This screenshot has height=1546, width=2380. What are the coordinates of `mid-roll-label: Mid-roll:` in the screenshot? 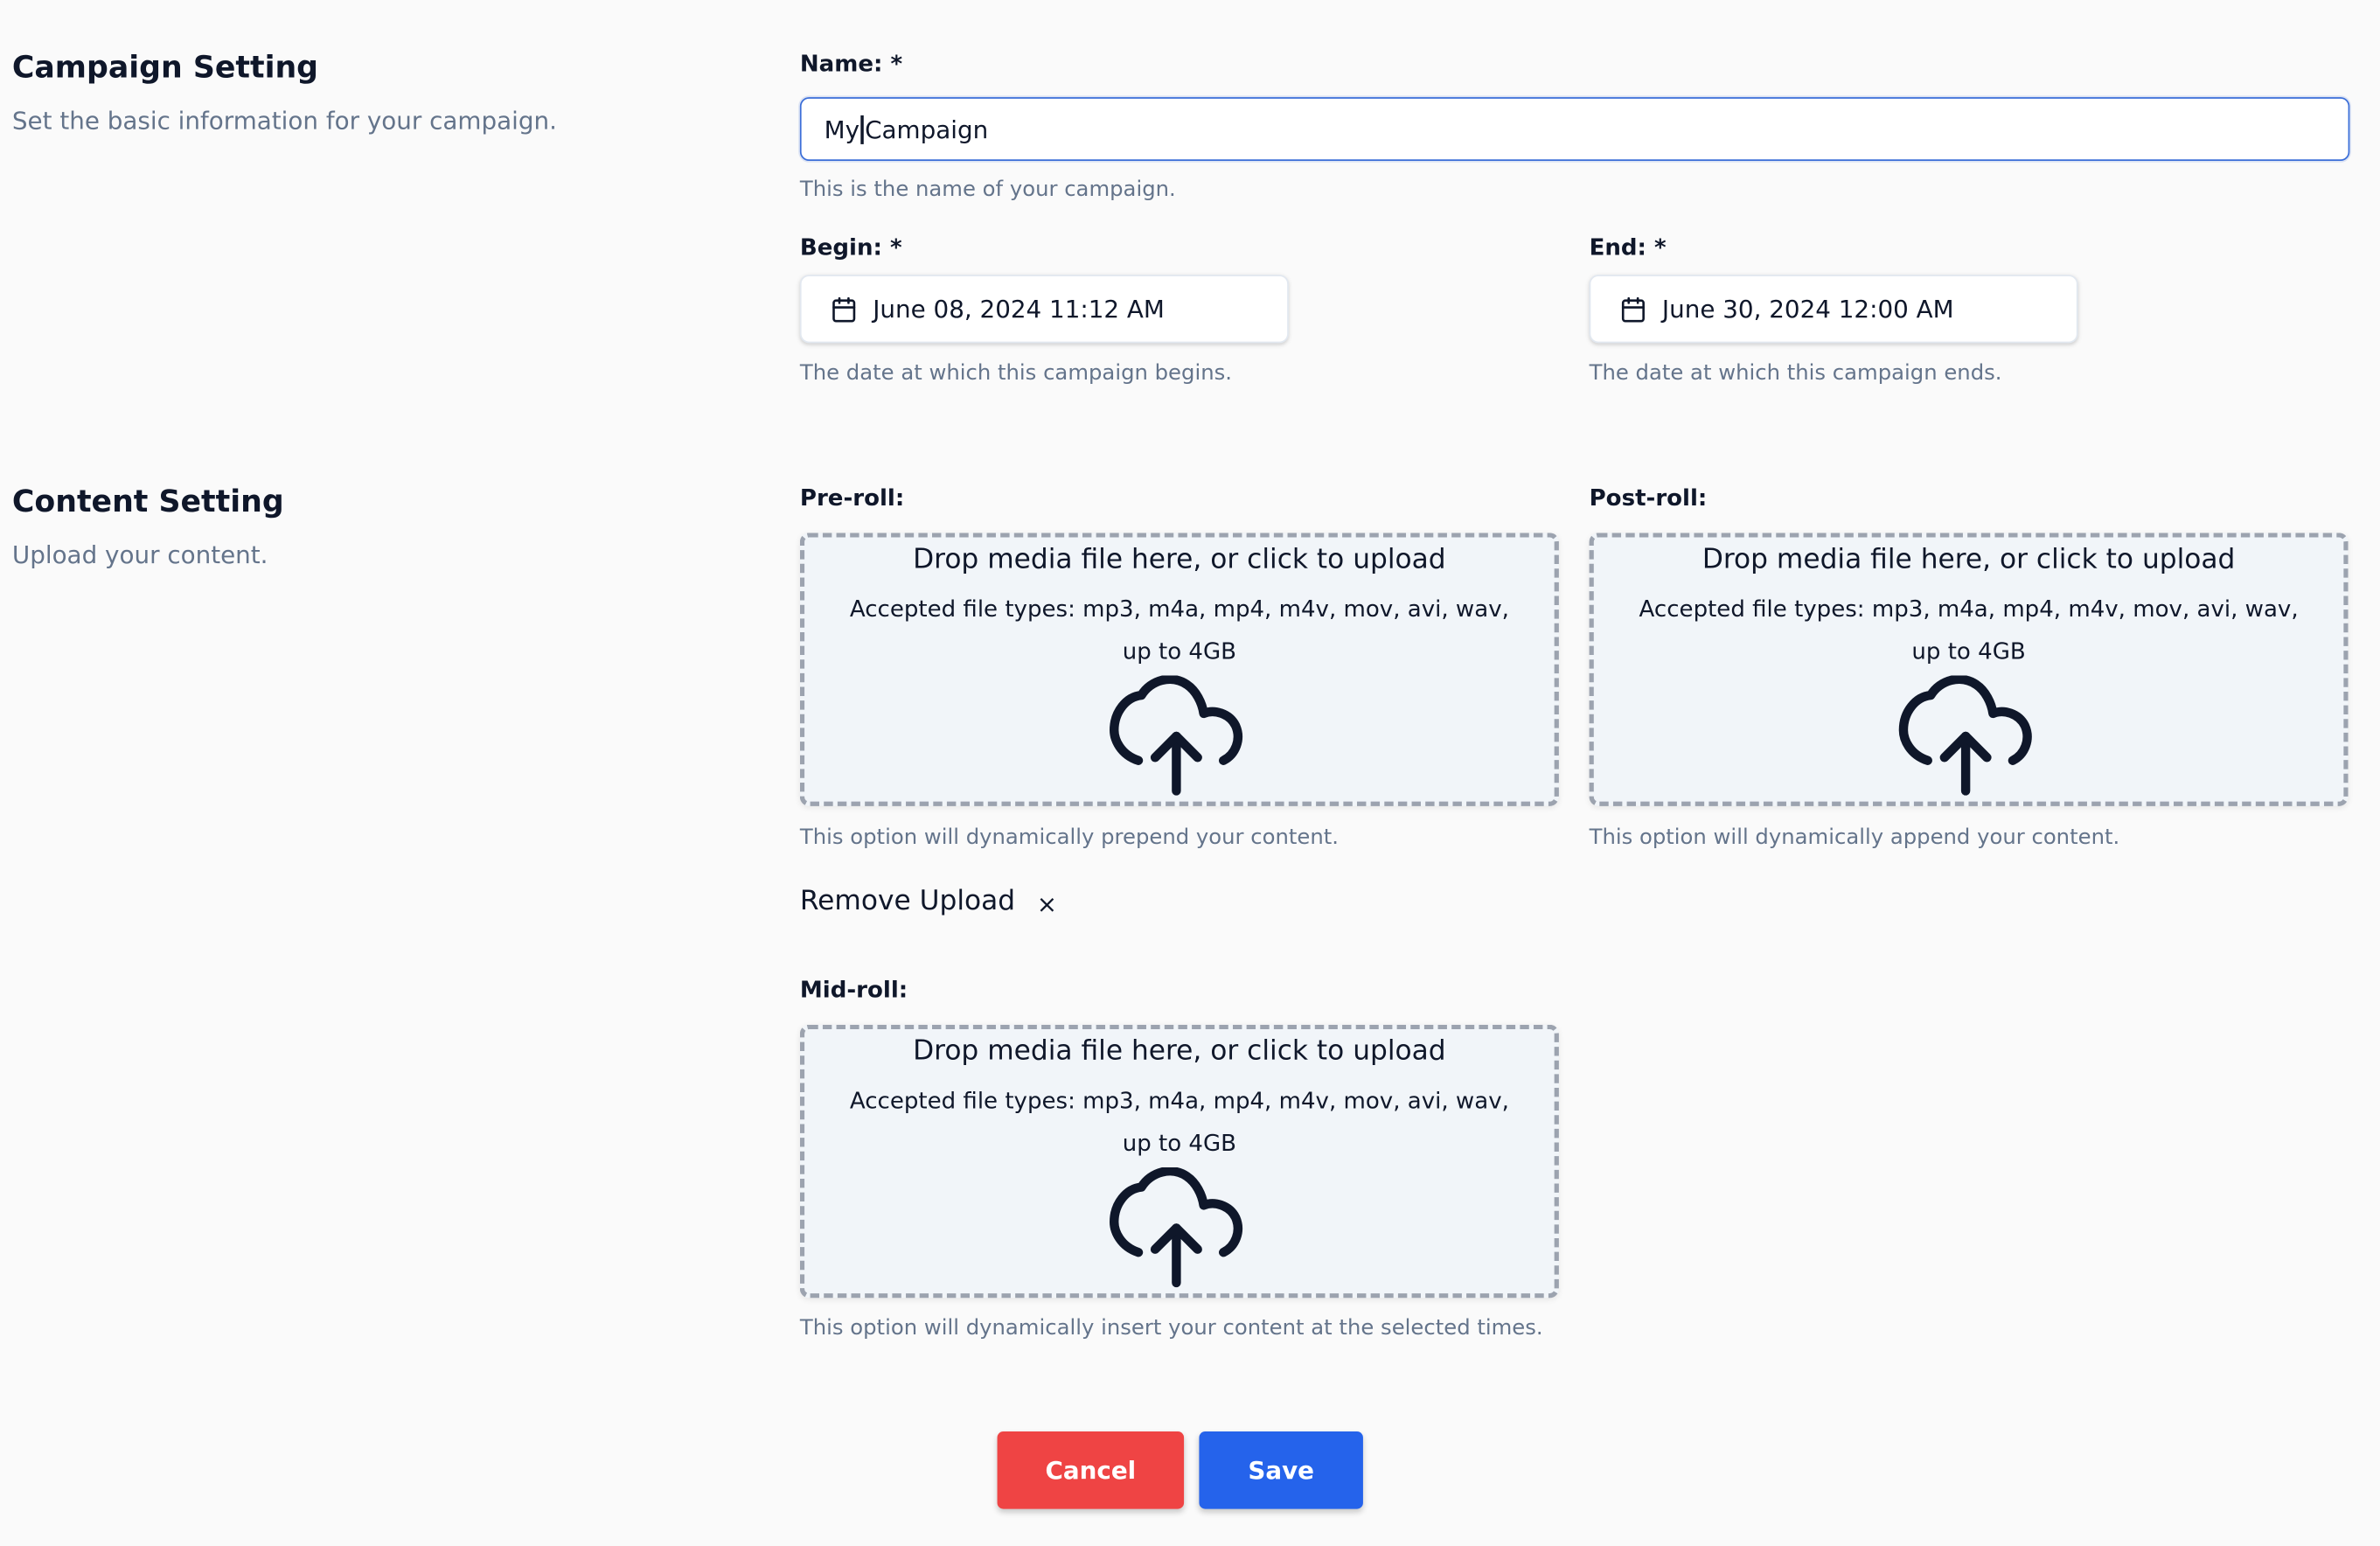 It's located at (853, 990).